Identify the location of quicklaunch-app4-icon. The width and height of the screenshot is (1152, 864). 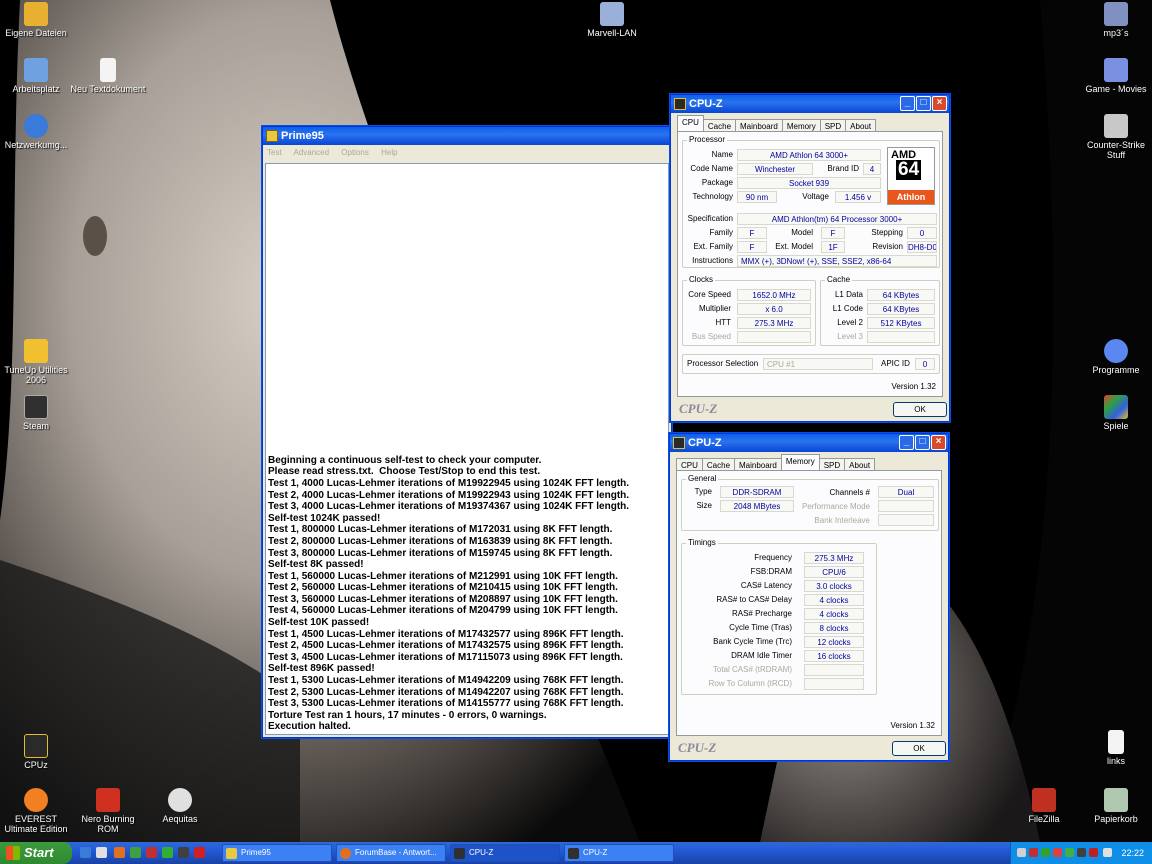
(183, 852).